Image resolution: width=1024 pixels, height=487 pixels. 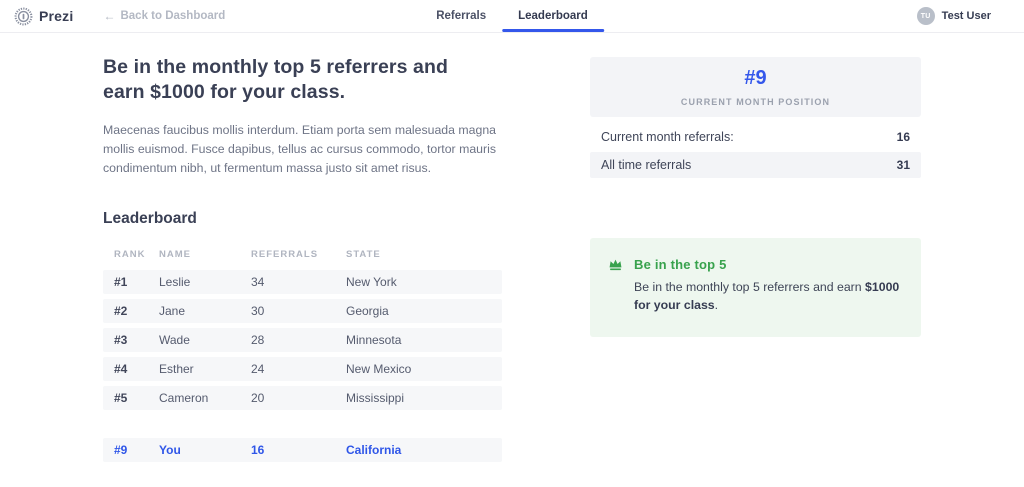 I want to click on cell-referrals: 30, so click(x=258, y=310).